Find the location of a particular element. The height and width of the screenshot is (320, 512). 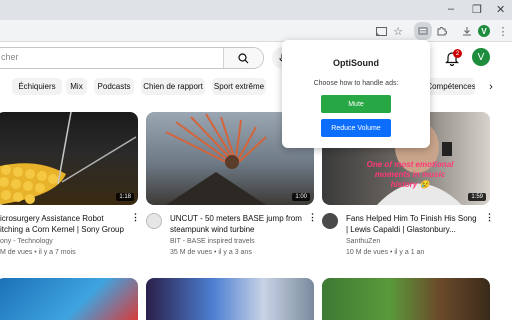

reduce-volume-button: Reduce Volume is located at coordinates (356, 128).